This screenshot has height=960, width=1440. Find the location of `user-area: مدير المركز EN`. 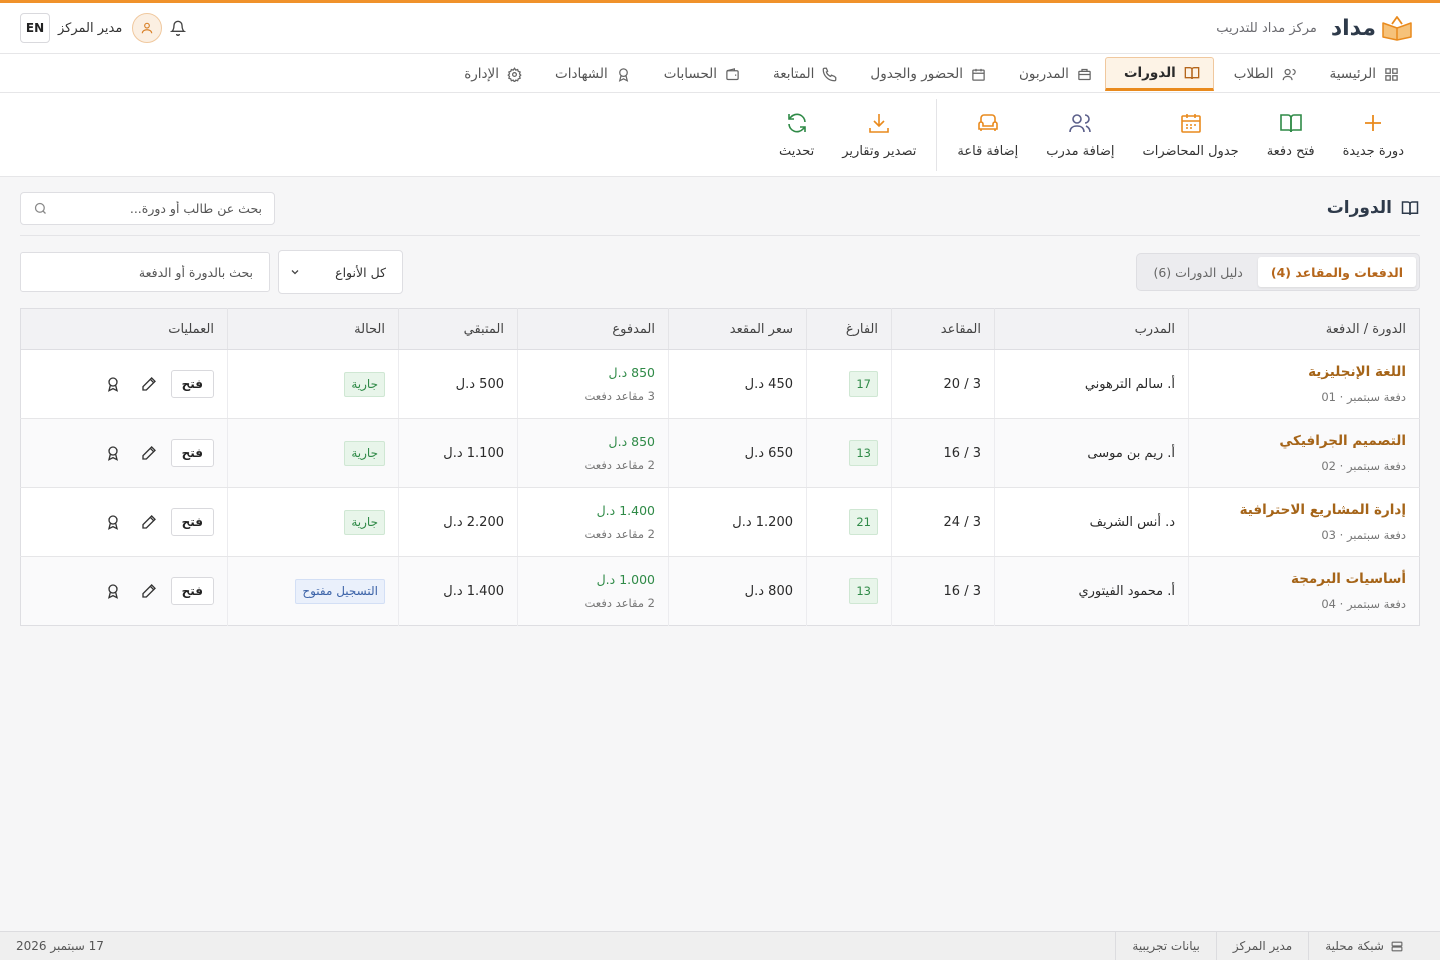

user-area: مدير المركز EN is located at coordinates (114, 28).